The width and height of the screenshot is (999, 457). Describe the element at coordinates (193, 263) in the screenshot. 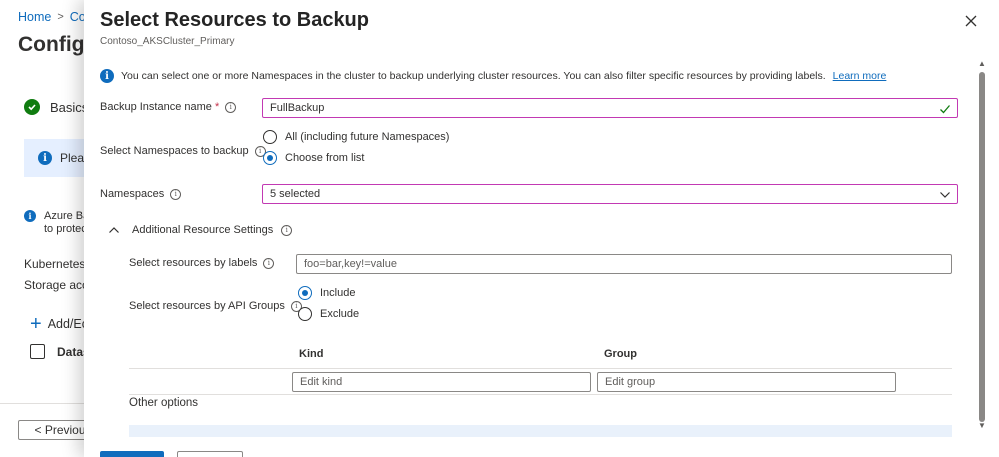

I see `labels-field-label: Select resources by labels` at that location.